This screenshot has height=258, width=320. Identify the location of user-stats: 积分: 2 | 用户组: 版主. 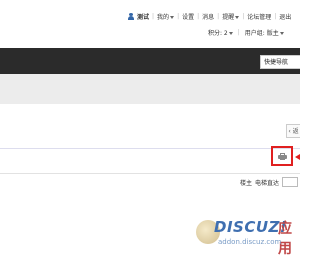
(246, 32).